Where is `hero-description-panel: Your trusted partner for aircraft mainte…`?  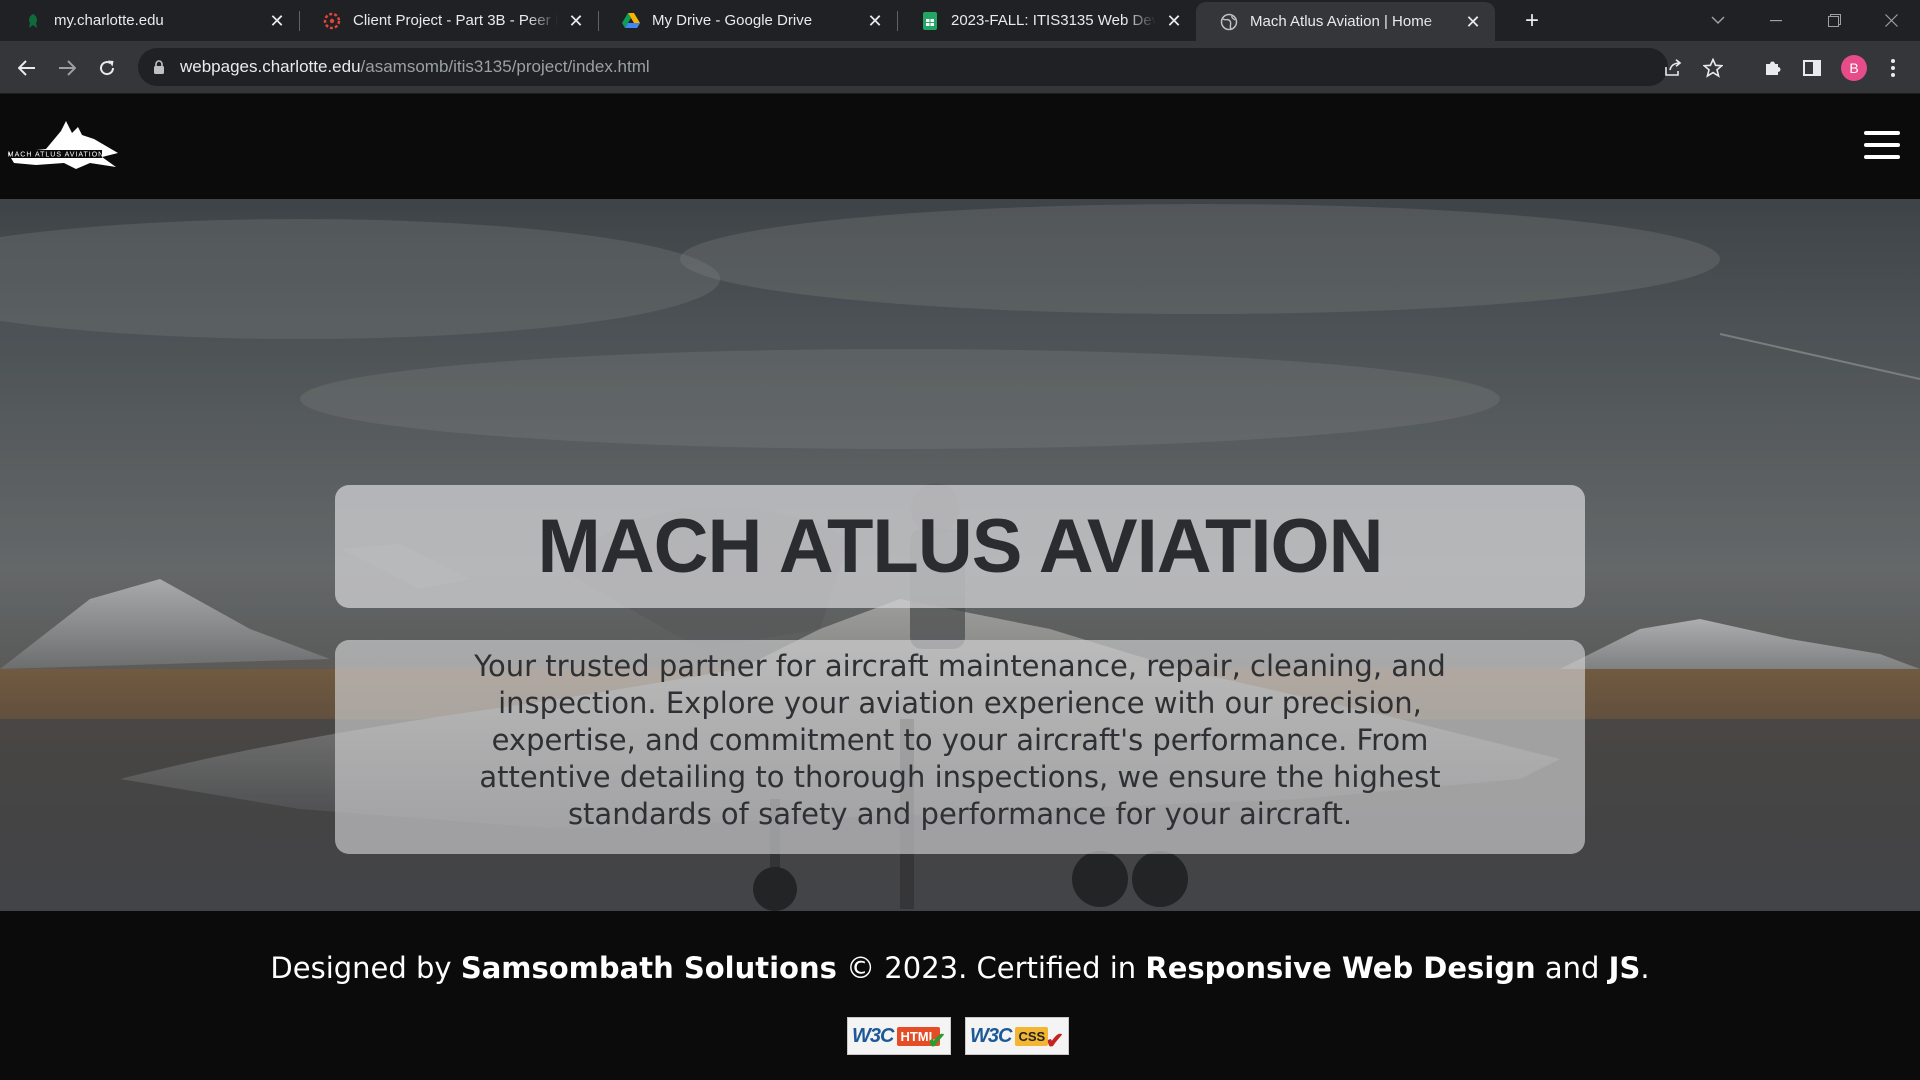 hero-description-panel: Your trusted partner for aircraft mainte… is located at coordinates (960, 747).